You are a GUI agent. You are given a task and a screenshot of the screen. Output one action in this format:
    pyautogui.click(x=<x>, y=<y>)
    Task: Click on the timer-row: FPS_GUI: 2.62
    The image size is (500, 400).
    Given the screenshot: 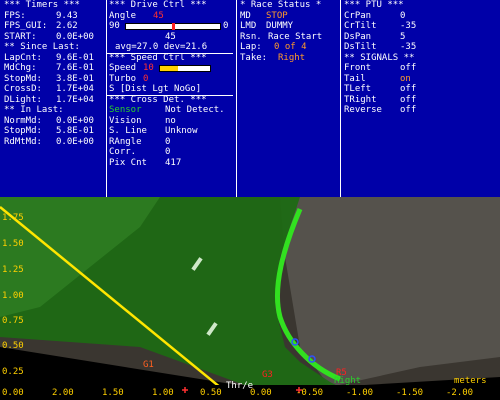 What is the action you would take?
    pyautogui.click(x=41, y=26)
    